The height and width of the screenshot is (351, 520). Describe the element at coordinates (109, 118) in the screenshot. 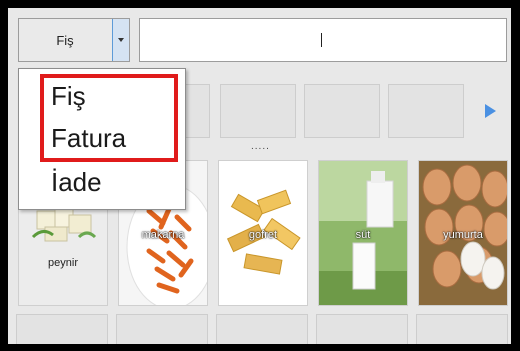

I see `highlight-annotation` at that location.